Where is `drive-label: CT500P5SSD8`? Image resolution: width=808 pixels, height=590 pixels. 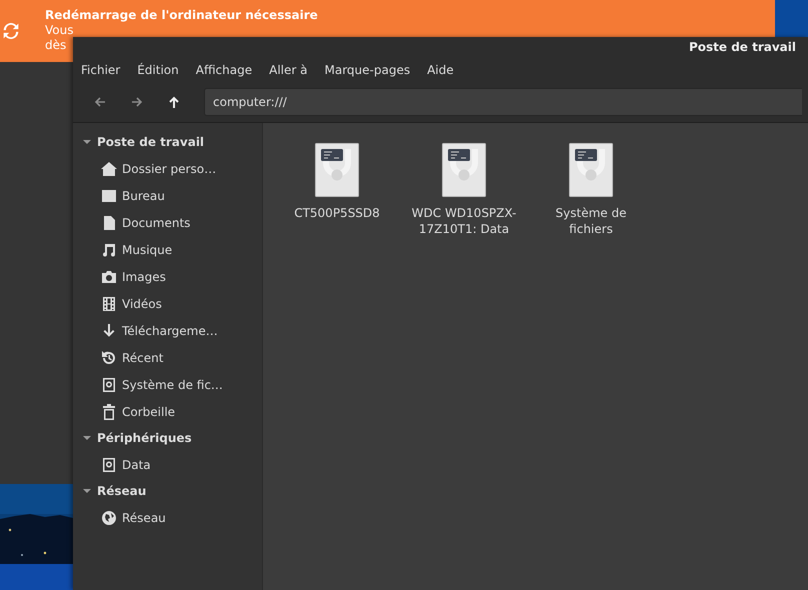 drive-label: CT500P5SSD8 is located at coordinates (337, 213).